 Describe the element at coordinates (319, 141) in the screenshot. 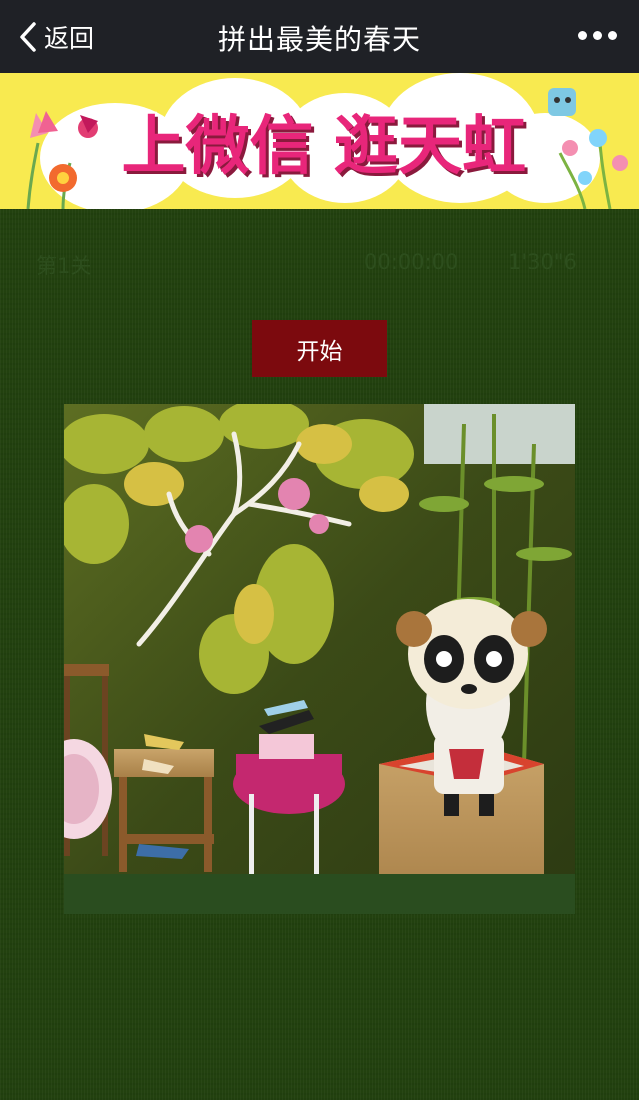

I see `promo-banner: 上微信 逛天虹` at that location.